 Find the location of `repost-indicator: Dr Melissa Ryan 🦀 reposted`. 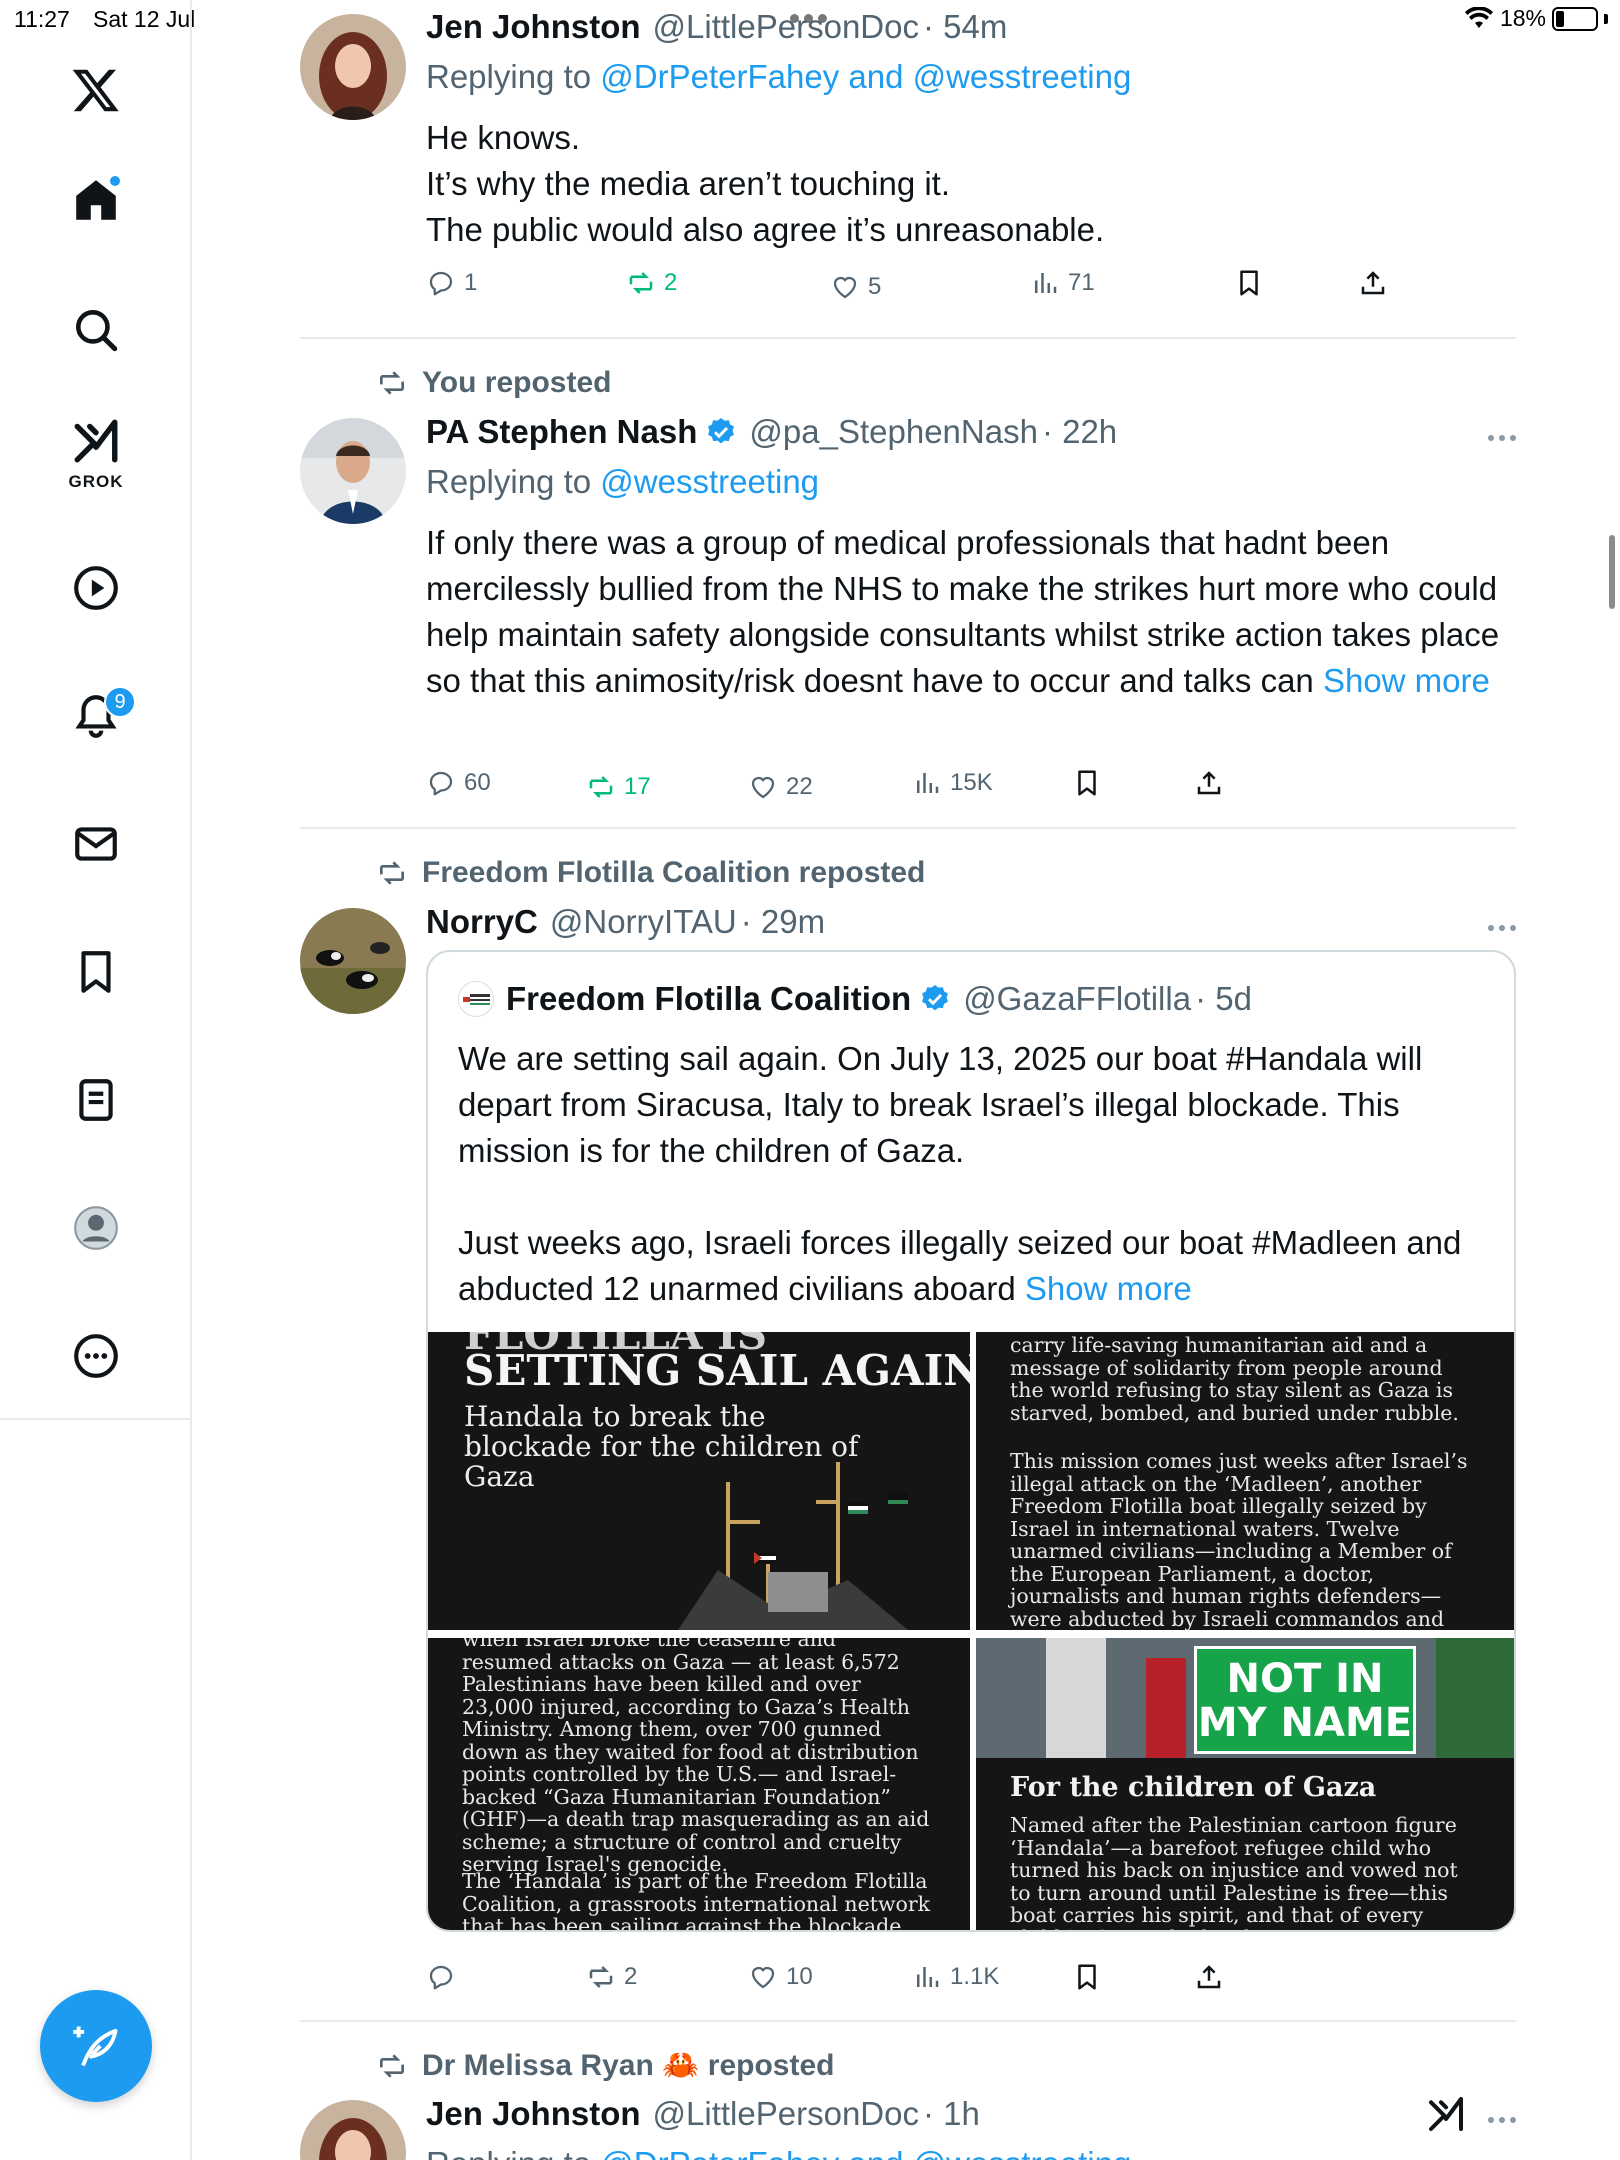

repost-indicator: Dr Melissa Ryan 🦀 reposted is located at coordinates (605, 2065).